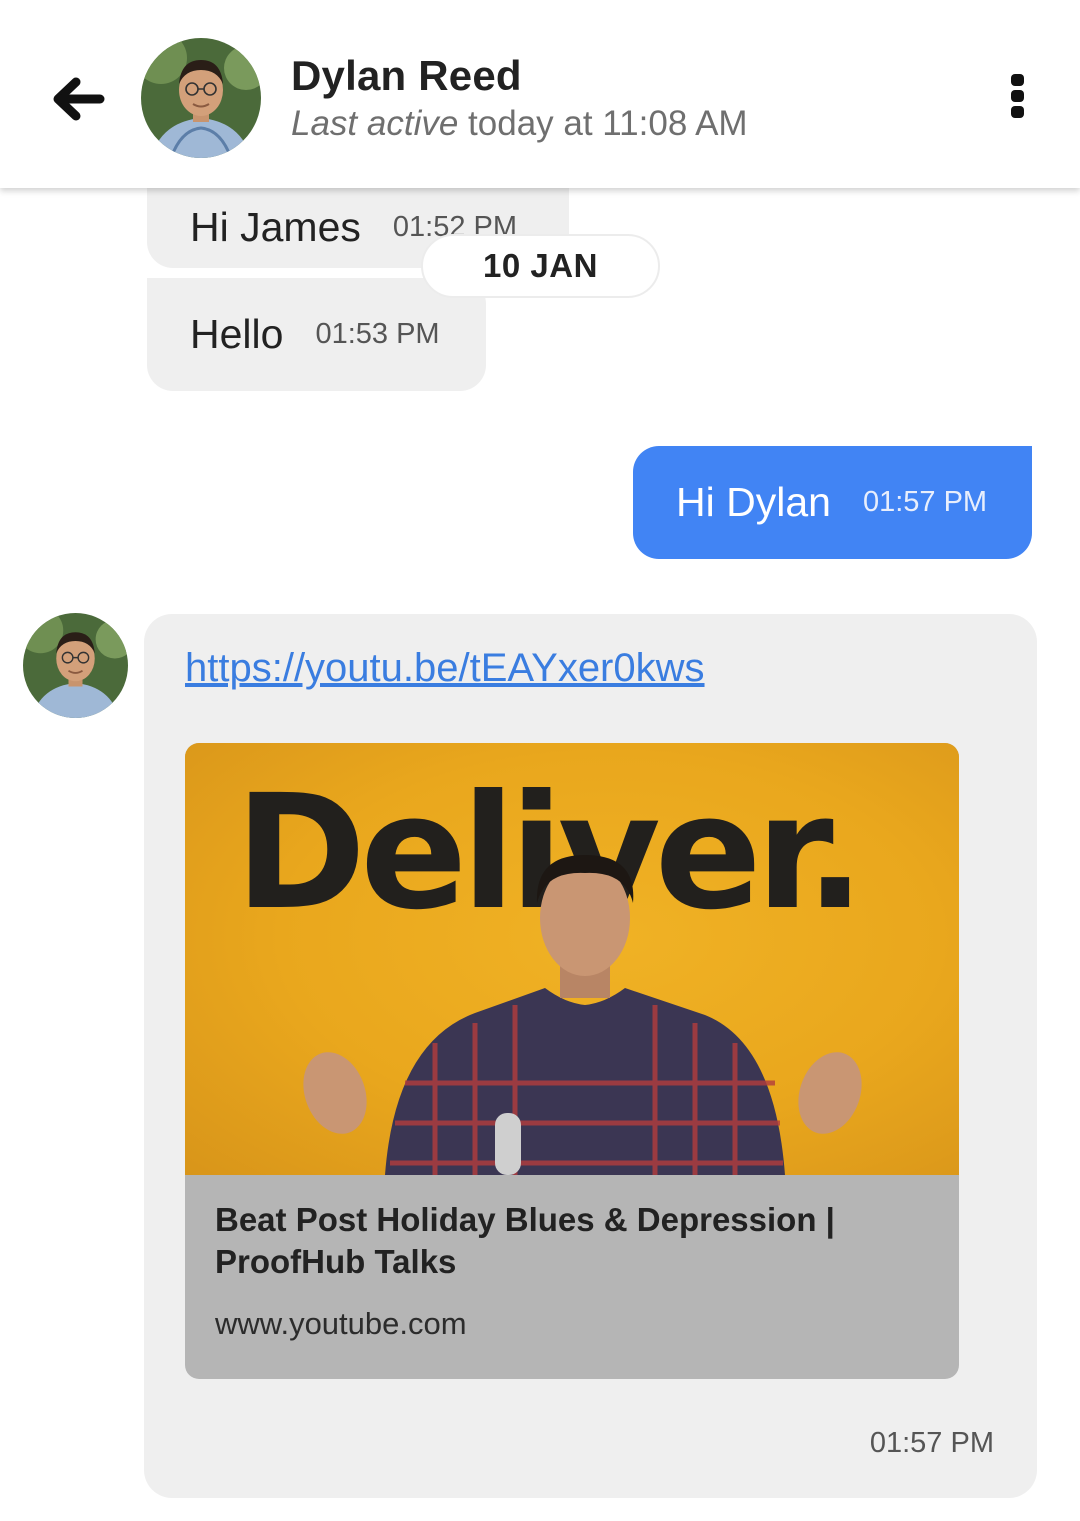 This screenshot has height=1521, width=1080. I want to click on thumbnail-figure, so click(582, 1015).